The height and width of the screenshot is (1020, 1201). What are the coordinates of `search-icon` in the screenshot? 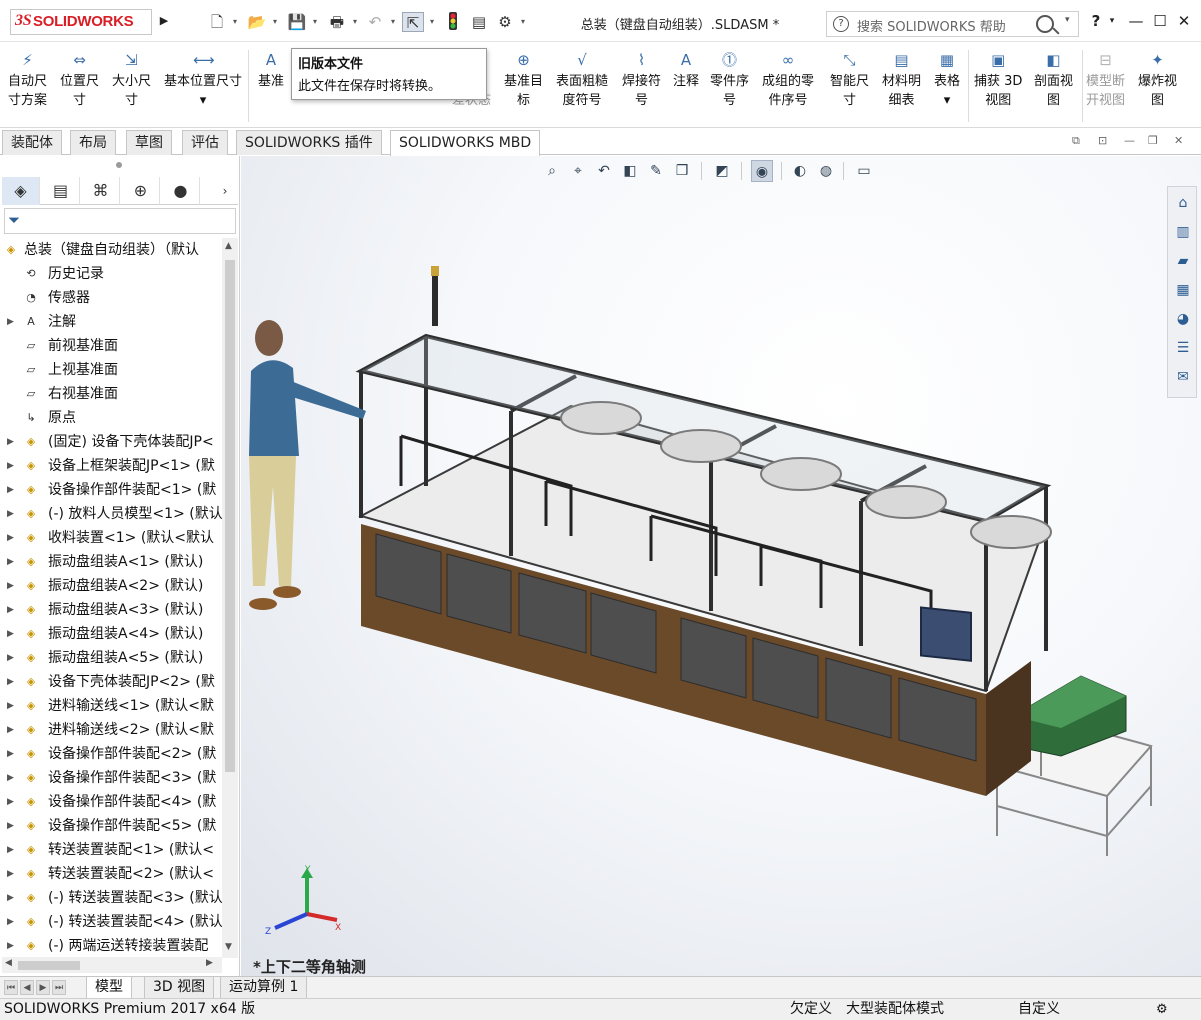 It's located at (1045, 24).